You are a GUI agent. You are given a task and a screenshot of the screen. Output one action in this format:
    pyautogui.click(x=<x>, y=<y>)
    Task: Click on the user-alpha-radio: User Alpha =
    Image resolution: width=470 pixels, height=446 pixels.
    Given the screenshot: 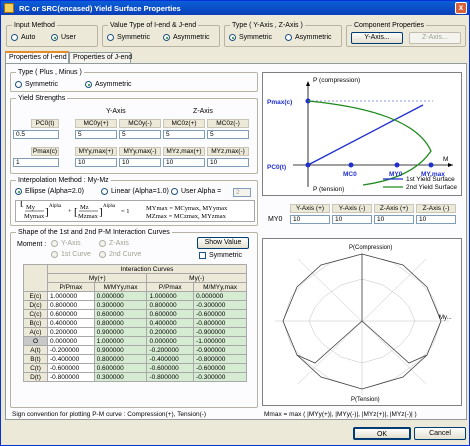 What is the action you would take?
    pyautogui.click(x=196, y=191)
    